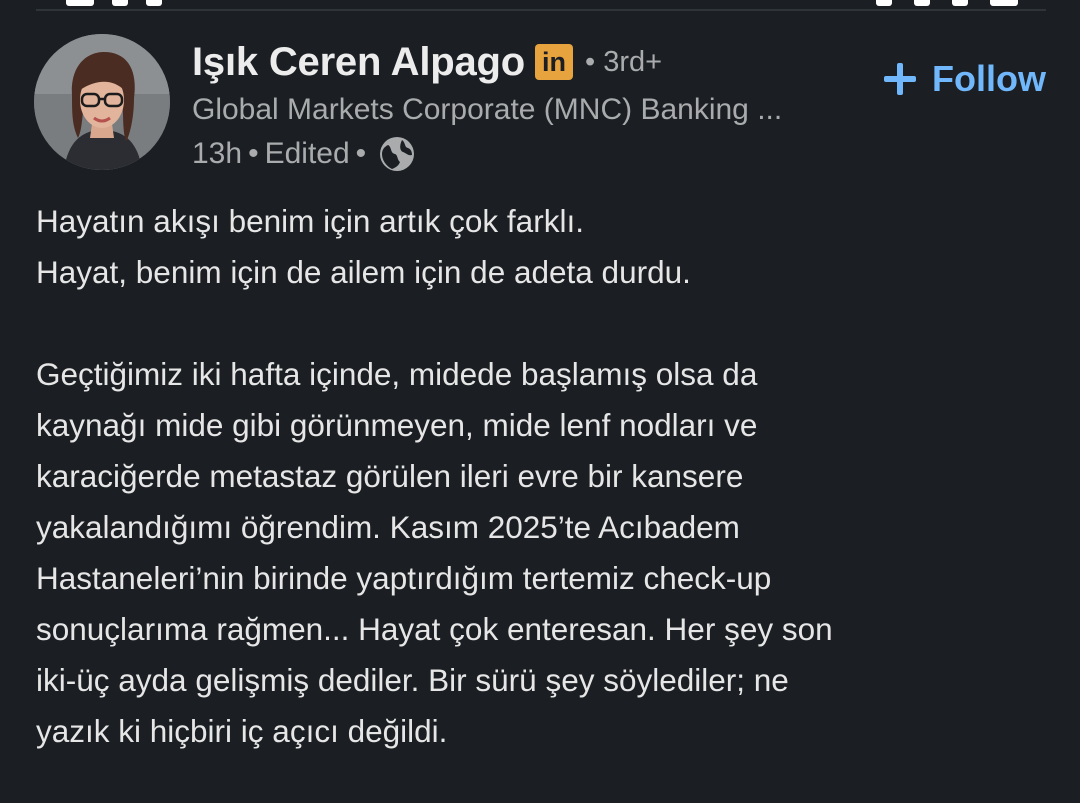 This screenshot has width=1080, height=803. What do you see at coordinates (900, 79) in the screenshot?
I see `plus-icon` at bounding box center [900, 79].